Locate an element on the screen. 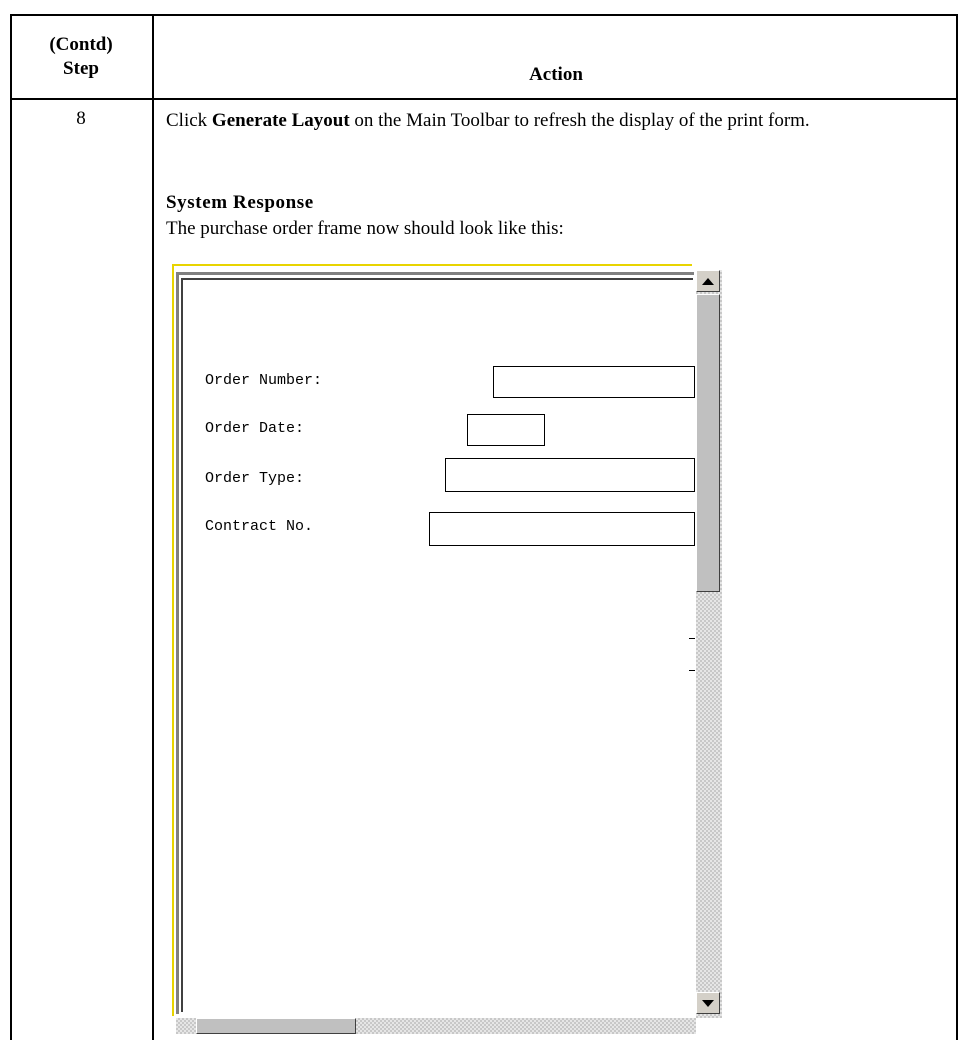 This screenshot has width=968, height=1040. contract-no-field is located at coordinates (562, 529).